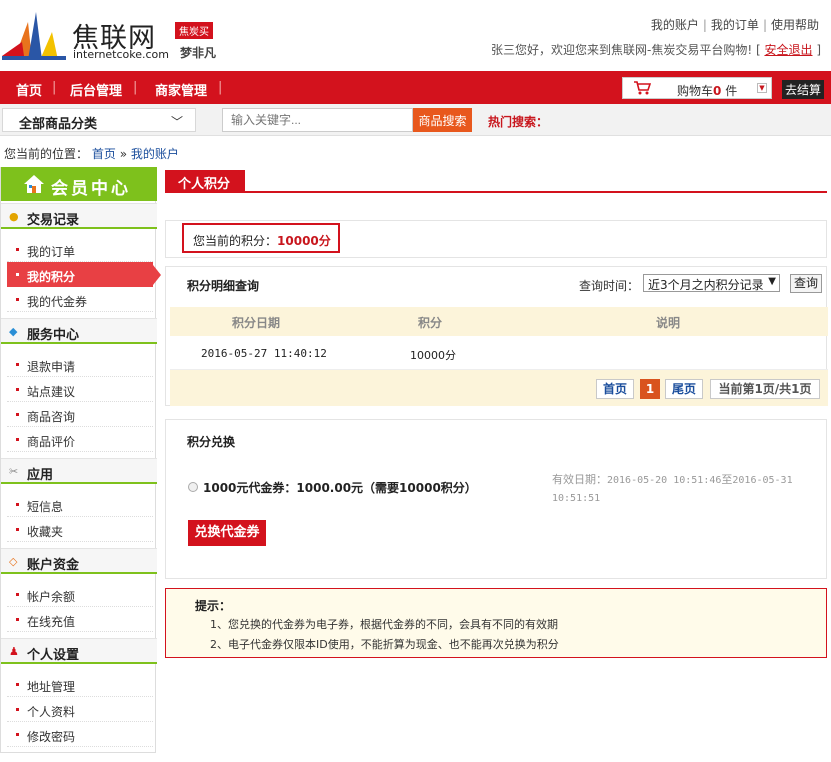 This screenshot has width=831, height=762. What do you see at coordinates (14, 471) in the screenshot?
I see `tools-icon: ✂` at bounding box center [14, 471].